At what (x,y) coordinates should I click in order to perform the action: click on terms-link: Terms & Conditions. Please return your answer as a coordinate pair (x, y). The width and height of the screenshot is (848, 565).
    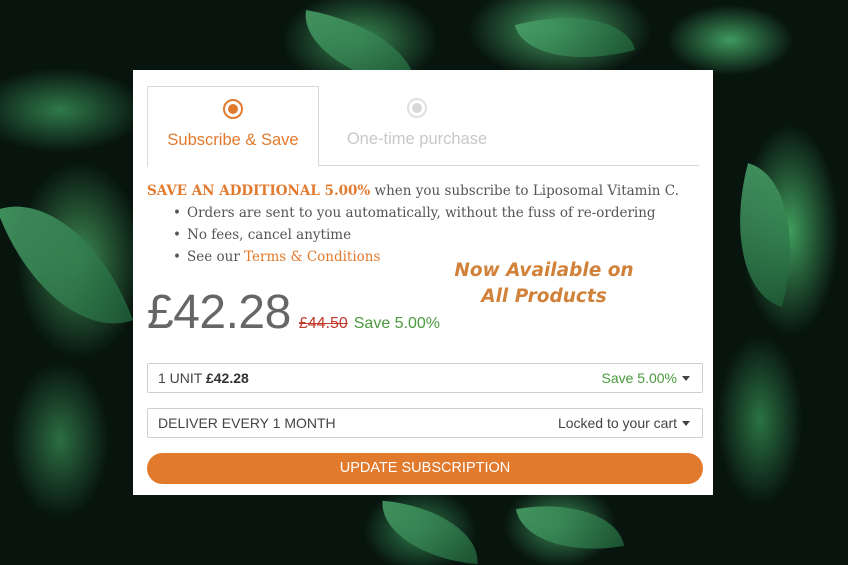
    Looking at the image, I should click on (312, 257).